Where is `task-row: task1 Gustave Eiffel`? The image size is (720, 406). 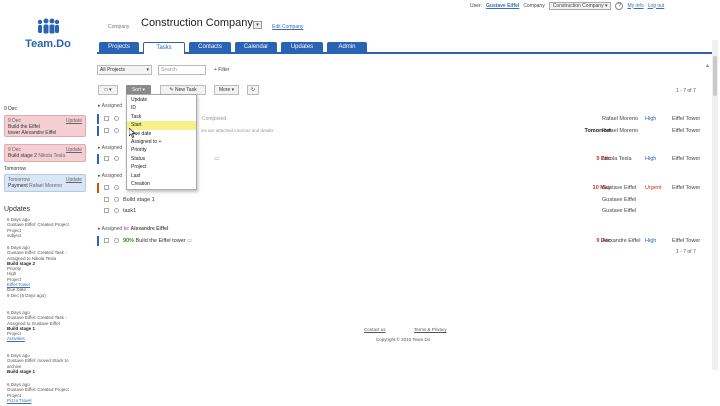
task-row: task1 Gustave Eiffel is located at coordinates (407, 211).